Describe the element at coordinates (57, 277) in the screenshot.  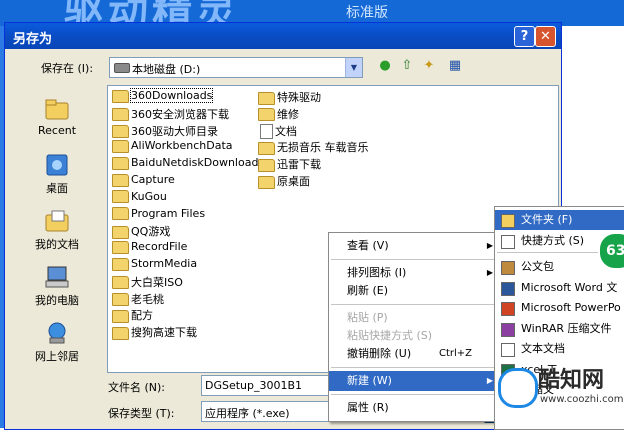
I see `my-computer-icon` at that location.